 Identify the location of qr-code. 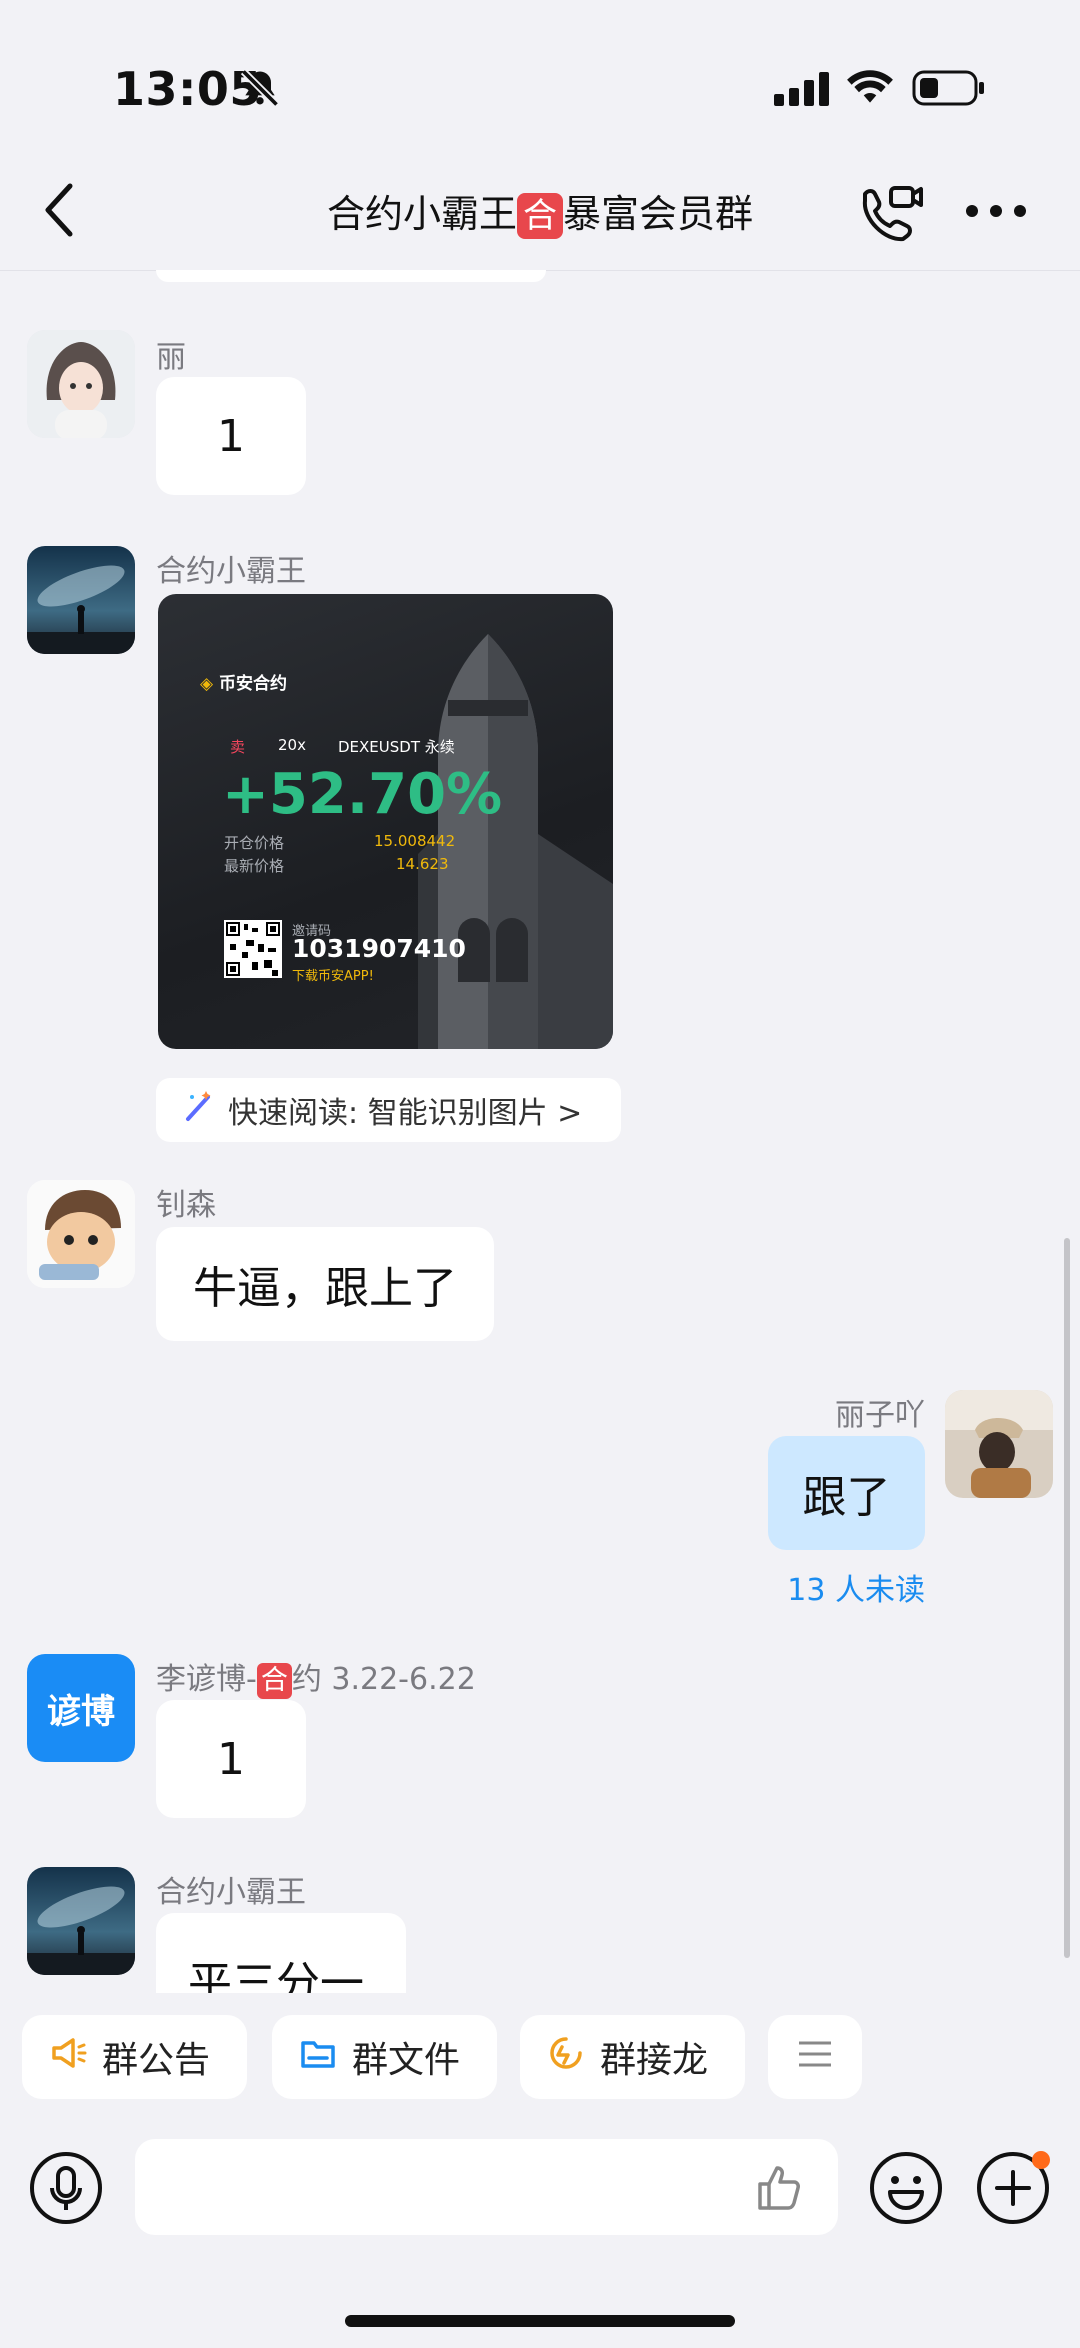
(253, 949).